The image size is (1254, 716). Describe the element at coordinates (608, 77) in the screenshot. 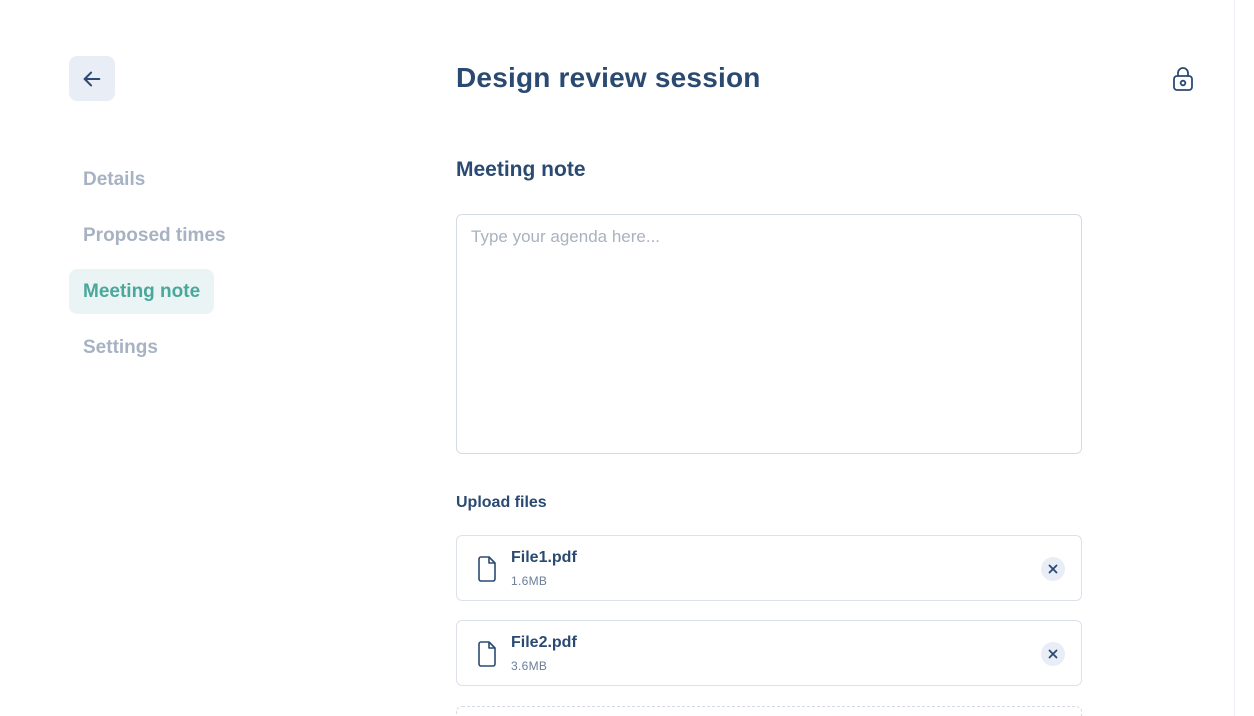

I see `page-title: Design review session` at that location.